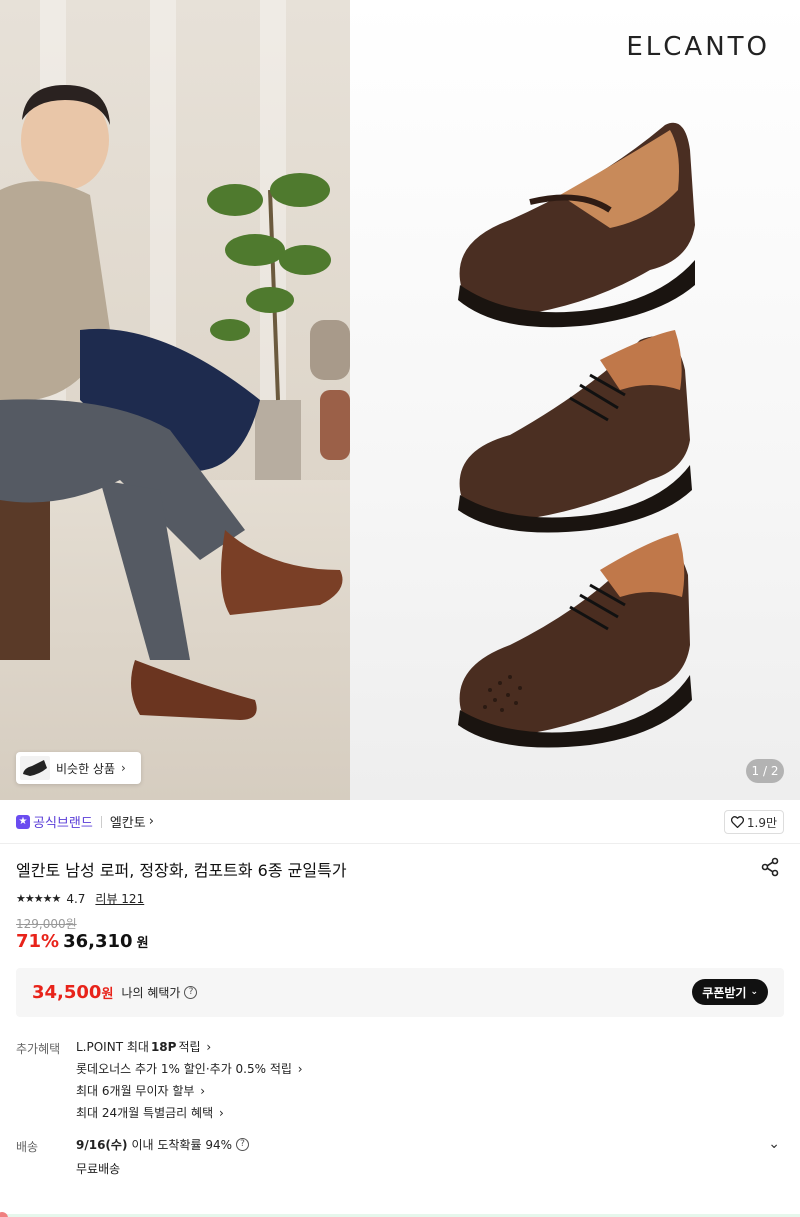 Image resolution: width=800 pixels, height=1217 pixels. Describe the element at coordinates (189, 1113) in the screenshot. I see `benefit-item-special-rate: 최대 24개월 특별금리 혜택 ›` at that location.